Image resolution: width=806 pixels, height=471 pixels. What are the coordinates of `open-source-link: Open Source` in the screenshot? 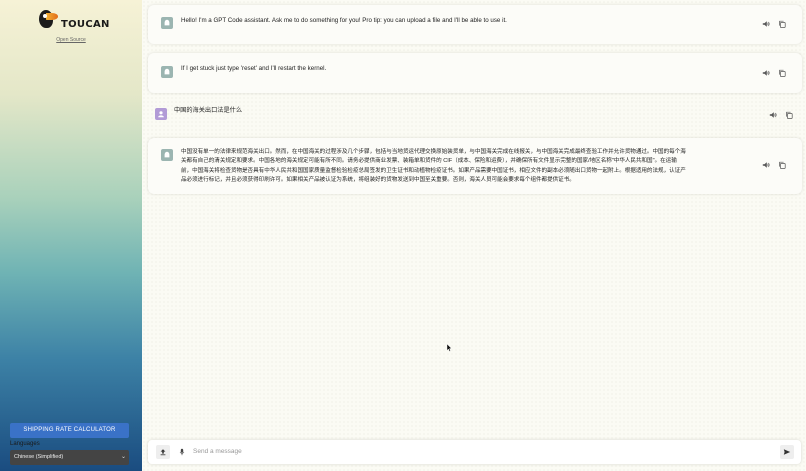 It's located at (71, 40).